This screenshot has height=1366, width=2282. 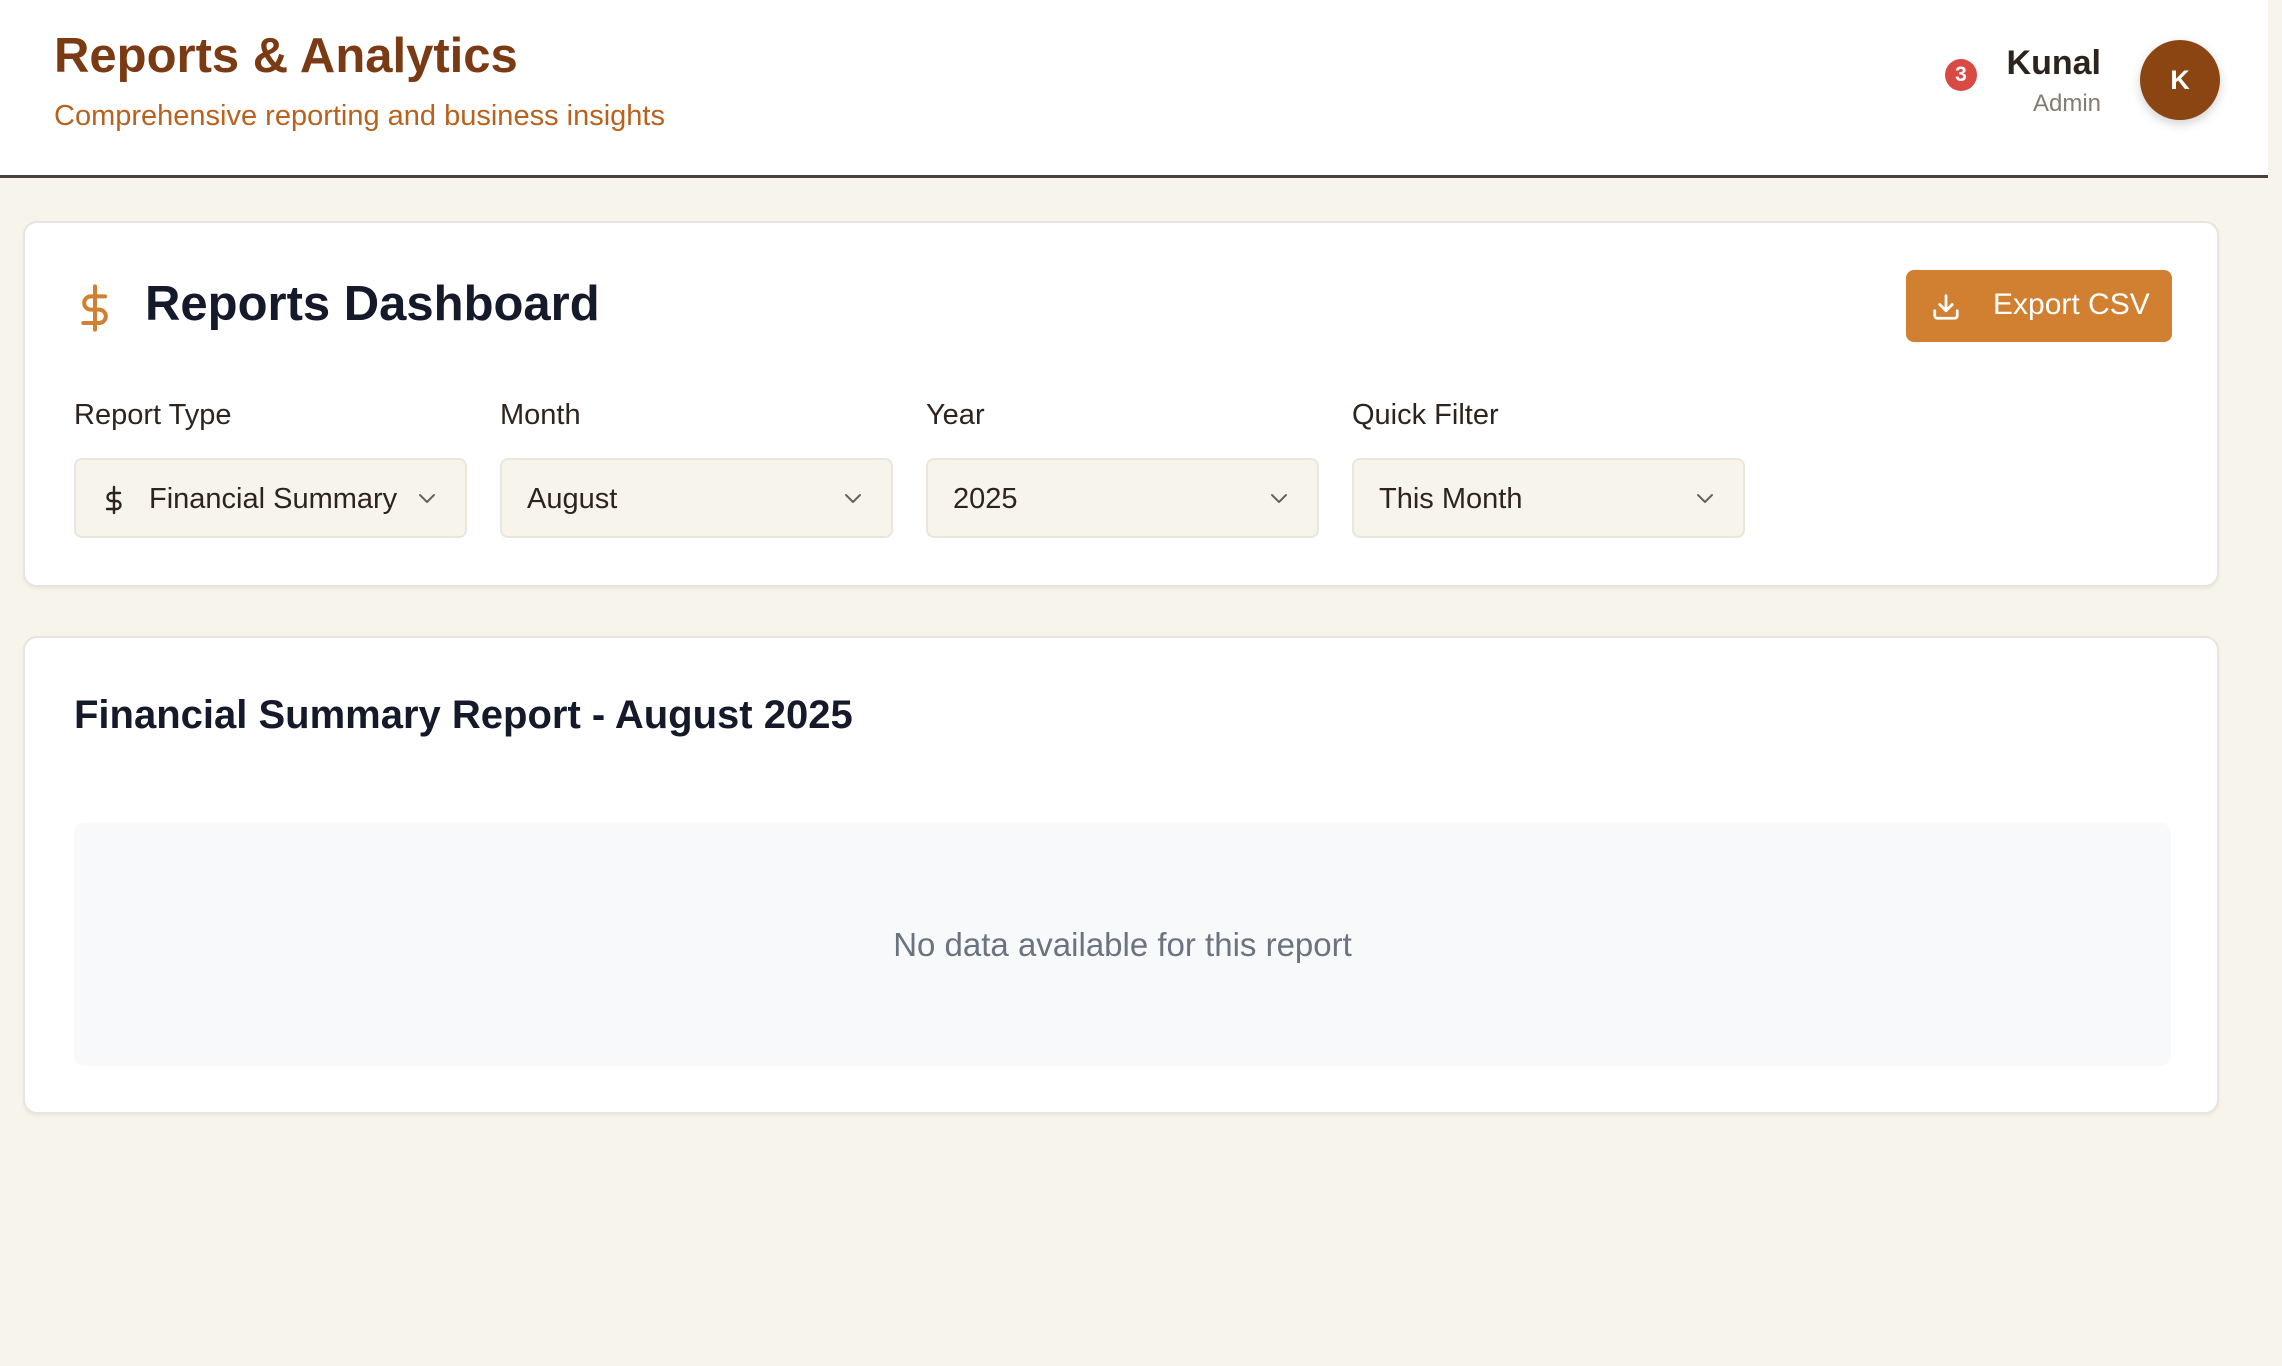 What do you see at coordinates (372, 304) in the screenshot?
I see `dashboard-title: Reports Dashboard` at bounding box center [372, 304].